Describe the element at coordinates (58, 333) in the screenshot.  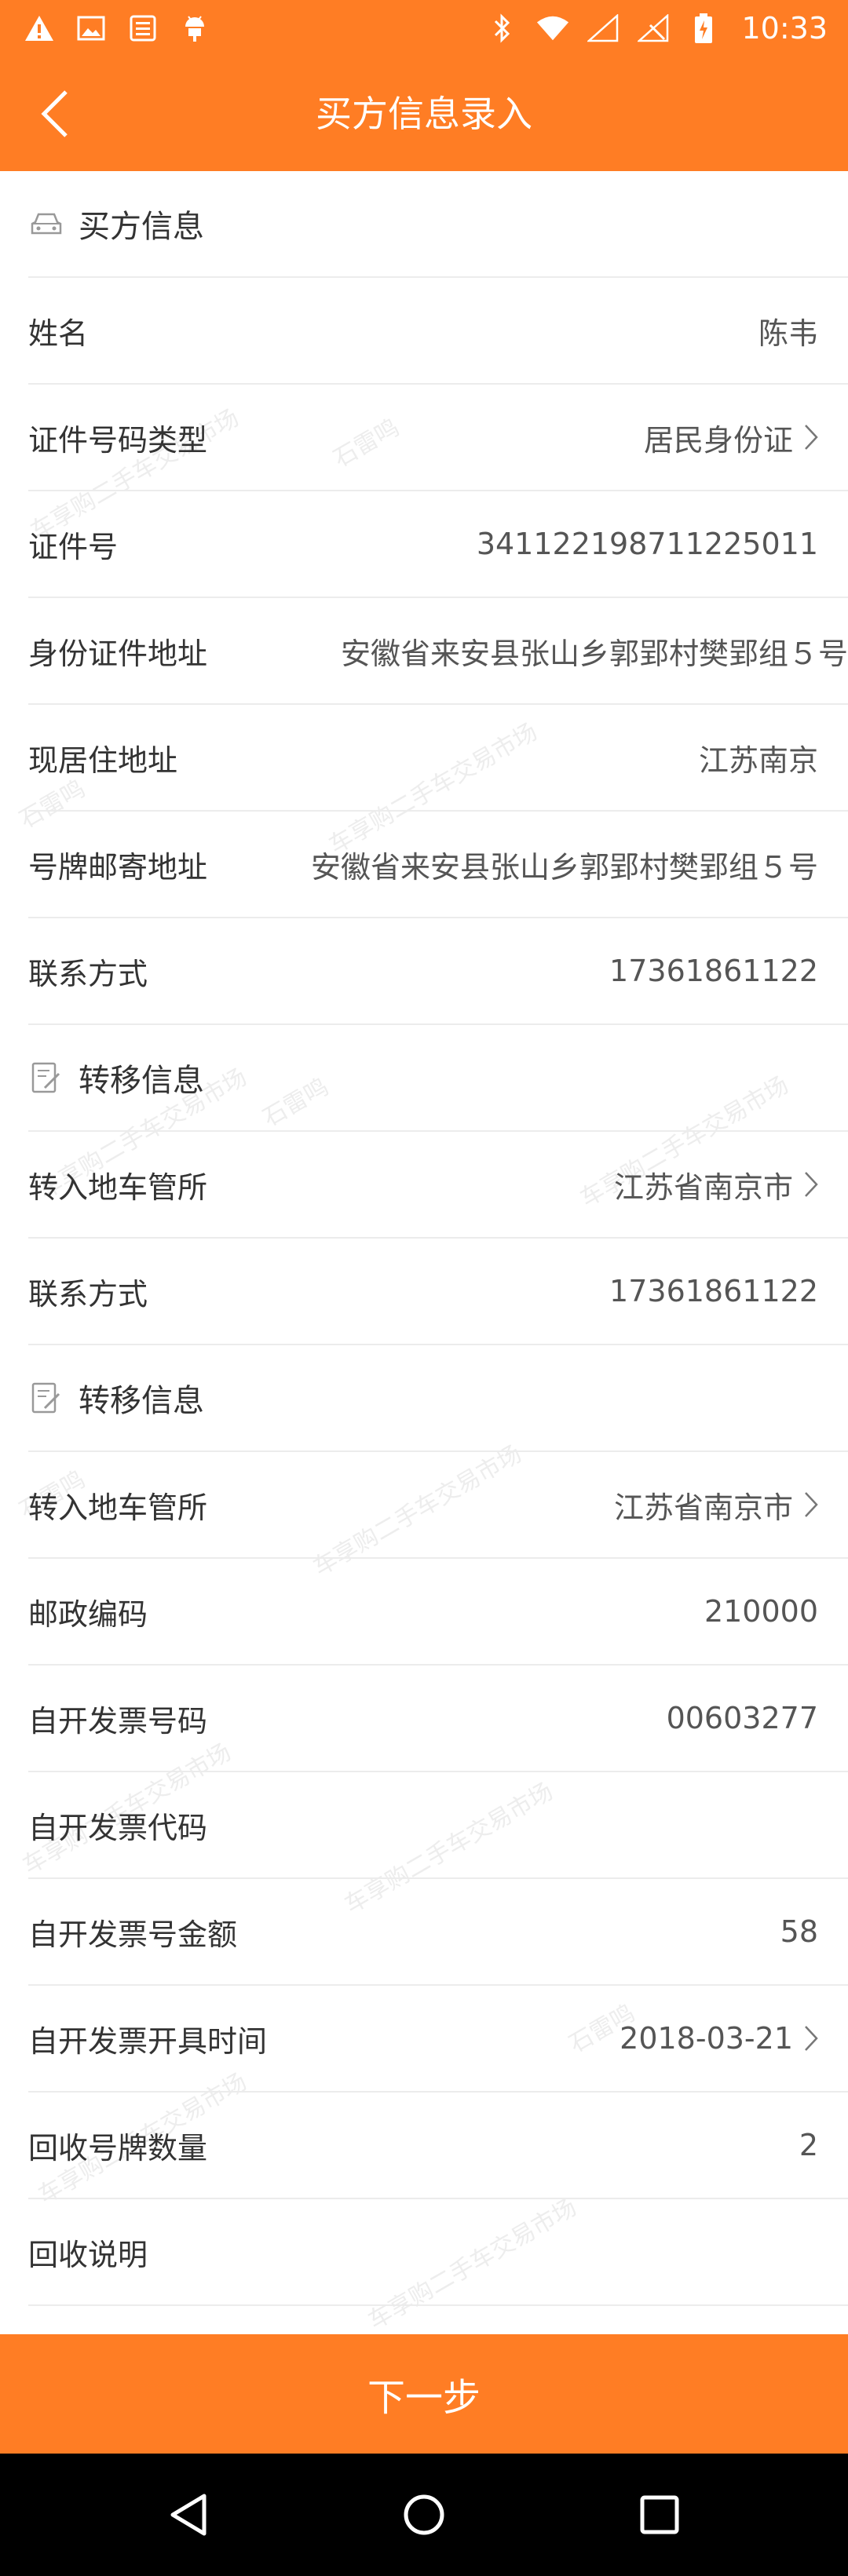
I see `field-label: 姓名` at that location.